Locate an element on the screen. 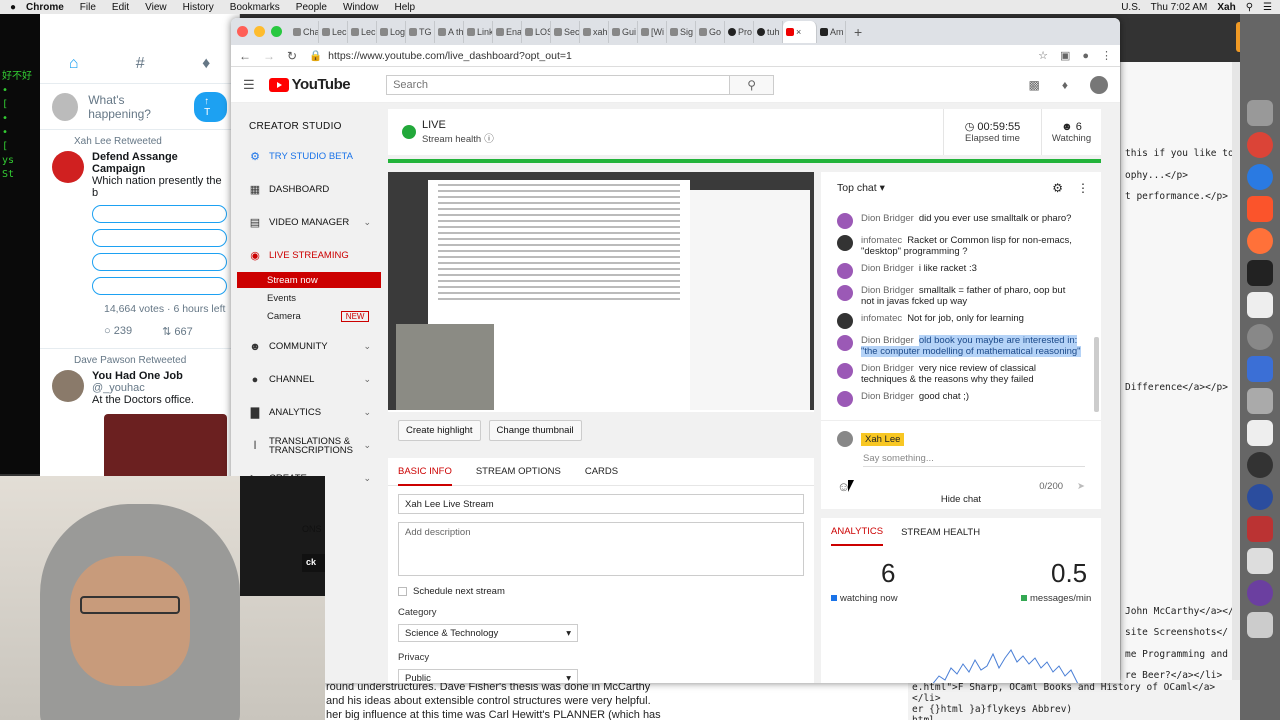 Image resolution: width=1280 pixels, height=720 pixels. more-options-icon: ⋮ is located at coordinates (1083, 188).